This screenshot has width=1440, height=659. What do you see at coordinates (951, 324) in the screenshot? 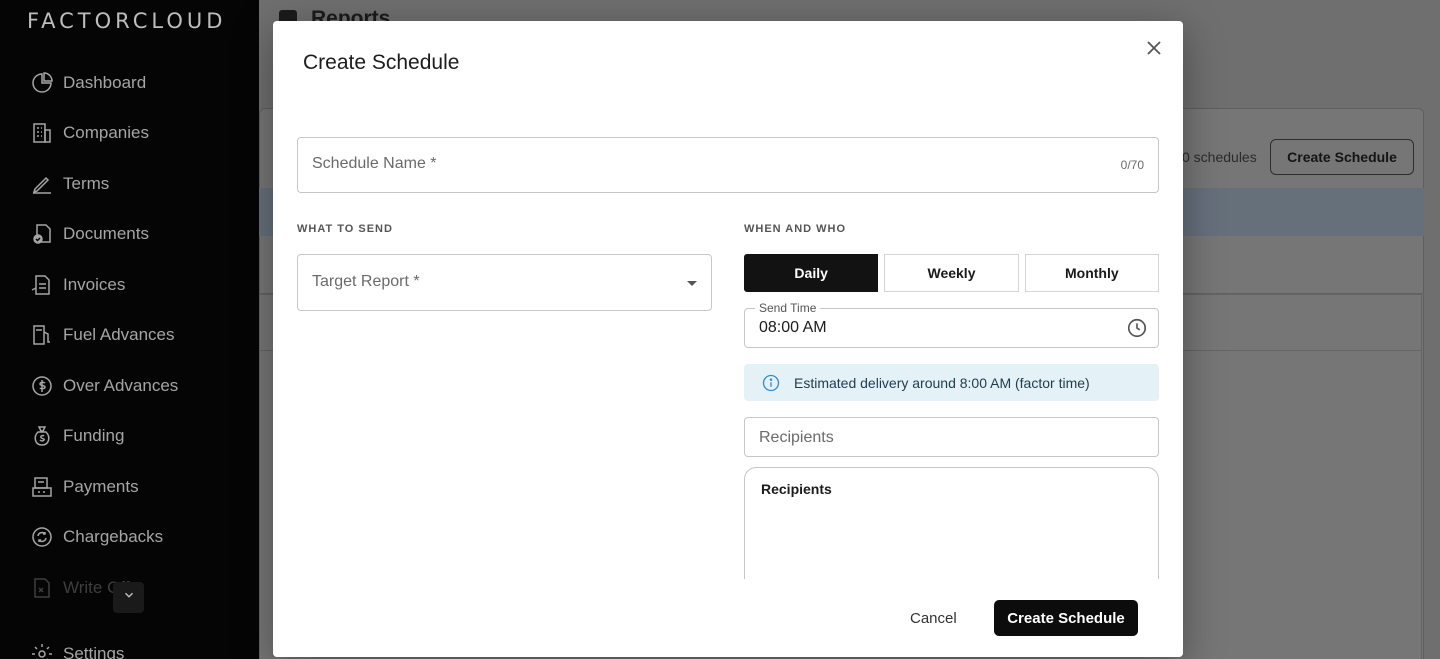
I see `send-time-input: Send Time 08:00 AM` at bounding box center [951, 324].